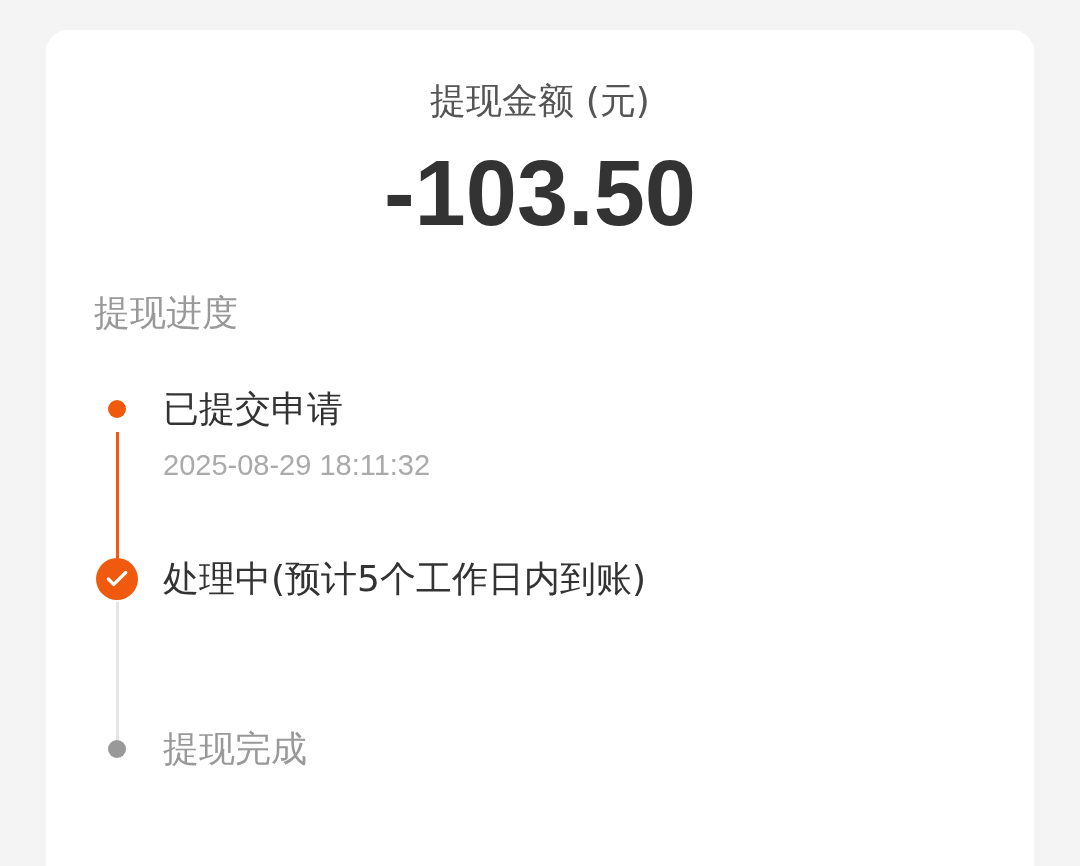 This screenshot has width=1080, height=866. I want to click on amount-label: 提现金额 (元), so click(540, 101).